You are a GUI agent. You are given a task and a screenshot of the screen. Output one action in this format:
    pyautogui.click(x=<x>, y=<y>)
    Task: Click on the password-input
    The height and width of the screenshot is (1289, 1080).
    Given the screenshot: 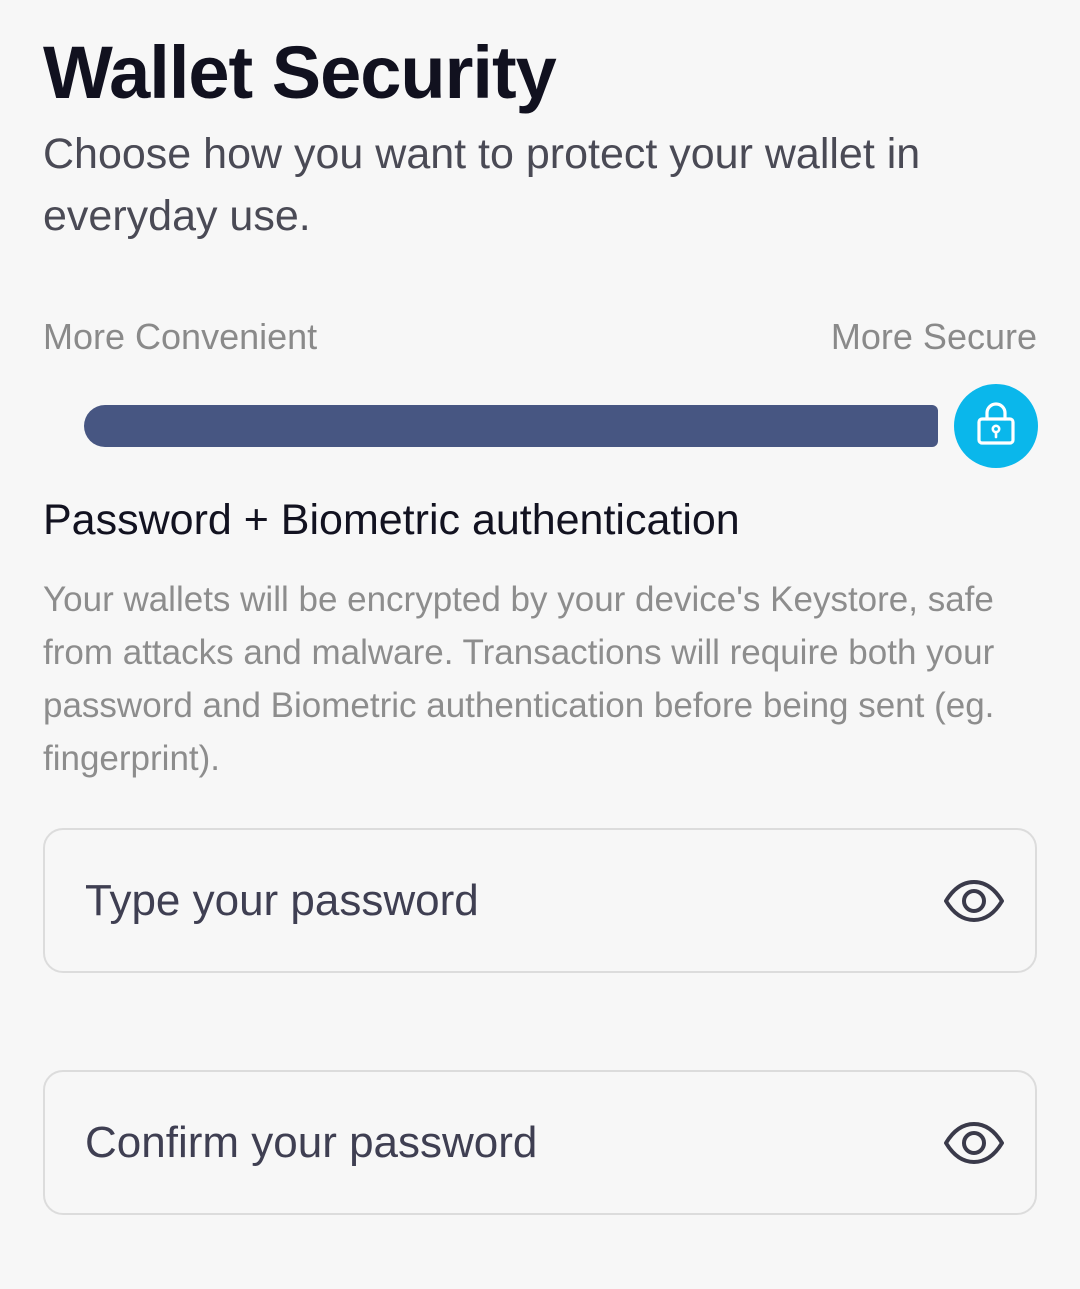 What is the action you would take?
    pyautogui.click(x=505, y=900)
    